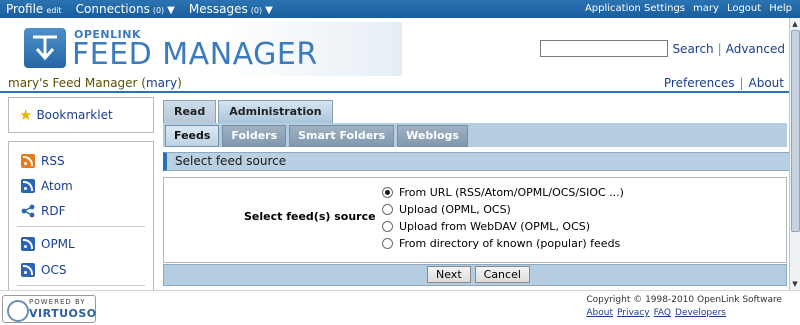 Image resolution: width=800 pixels, height=325 pixels. I want to click on powered-by-virtuoso-badge: POWERED BY VIRTUOSO, so click(49, 309).